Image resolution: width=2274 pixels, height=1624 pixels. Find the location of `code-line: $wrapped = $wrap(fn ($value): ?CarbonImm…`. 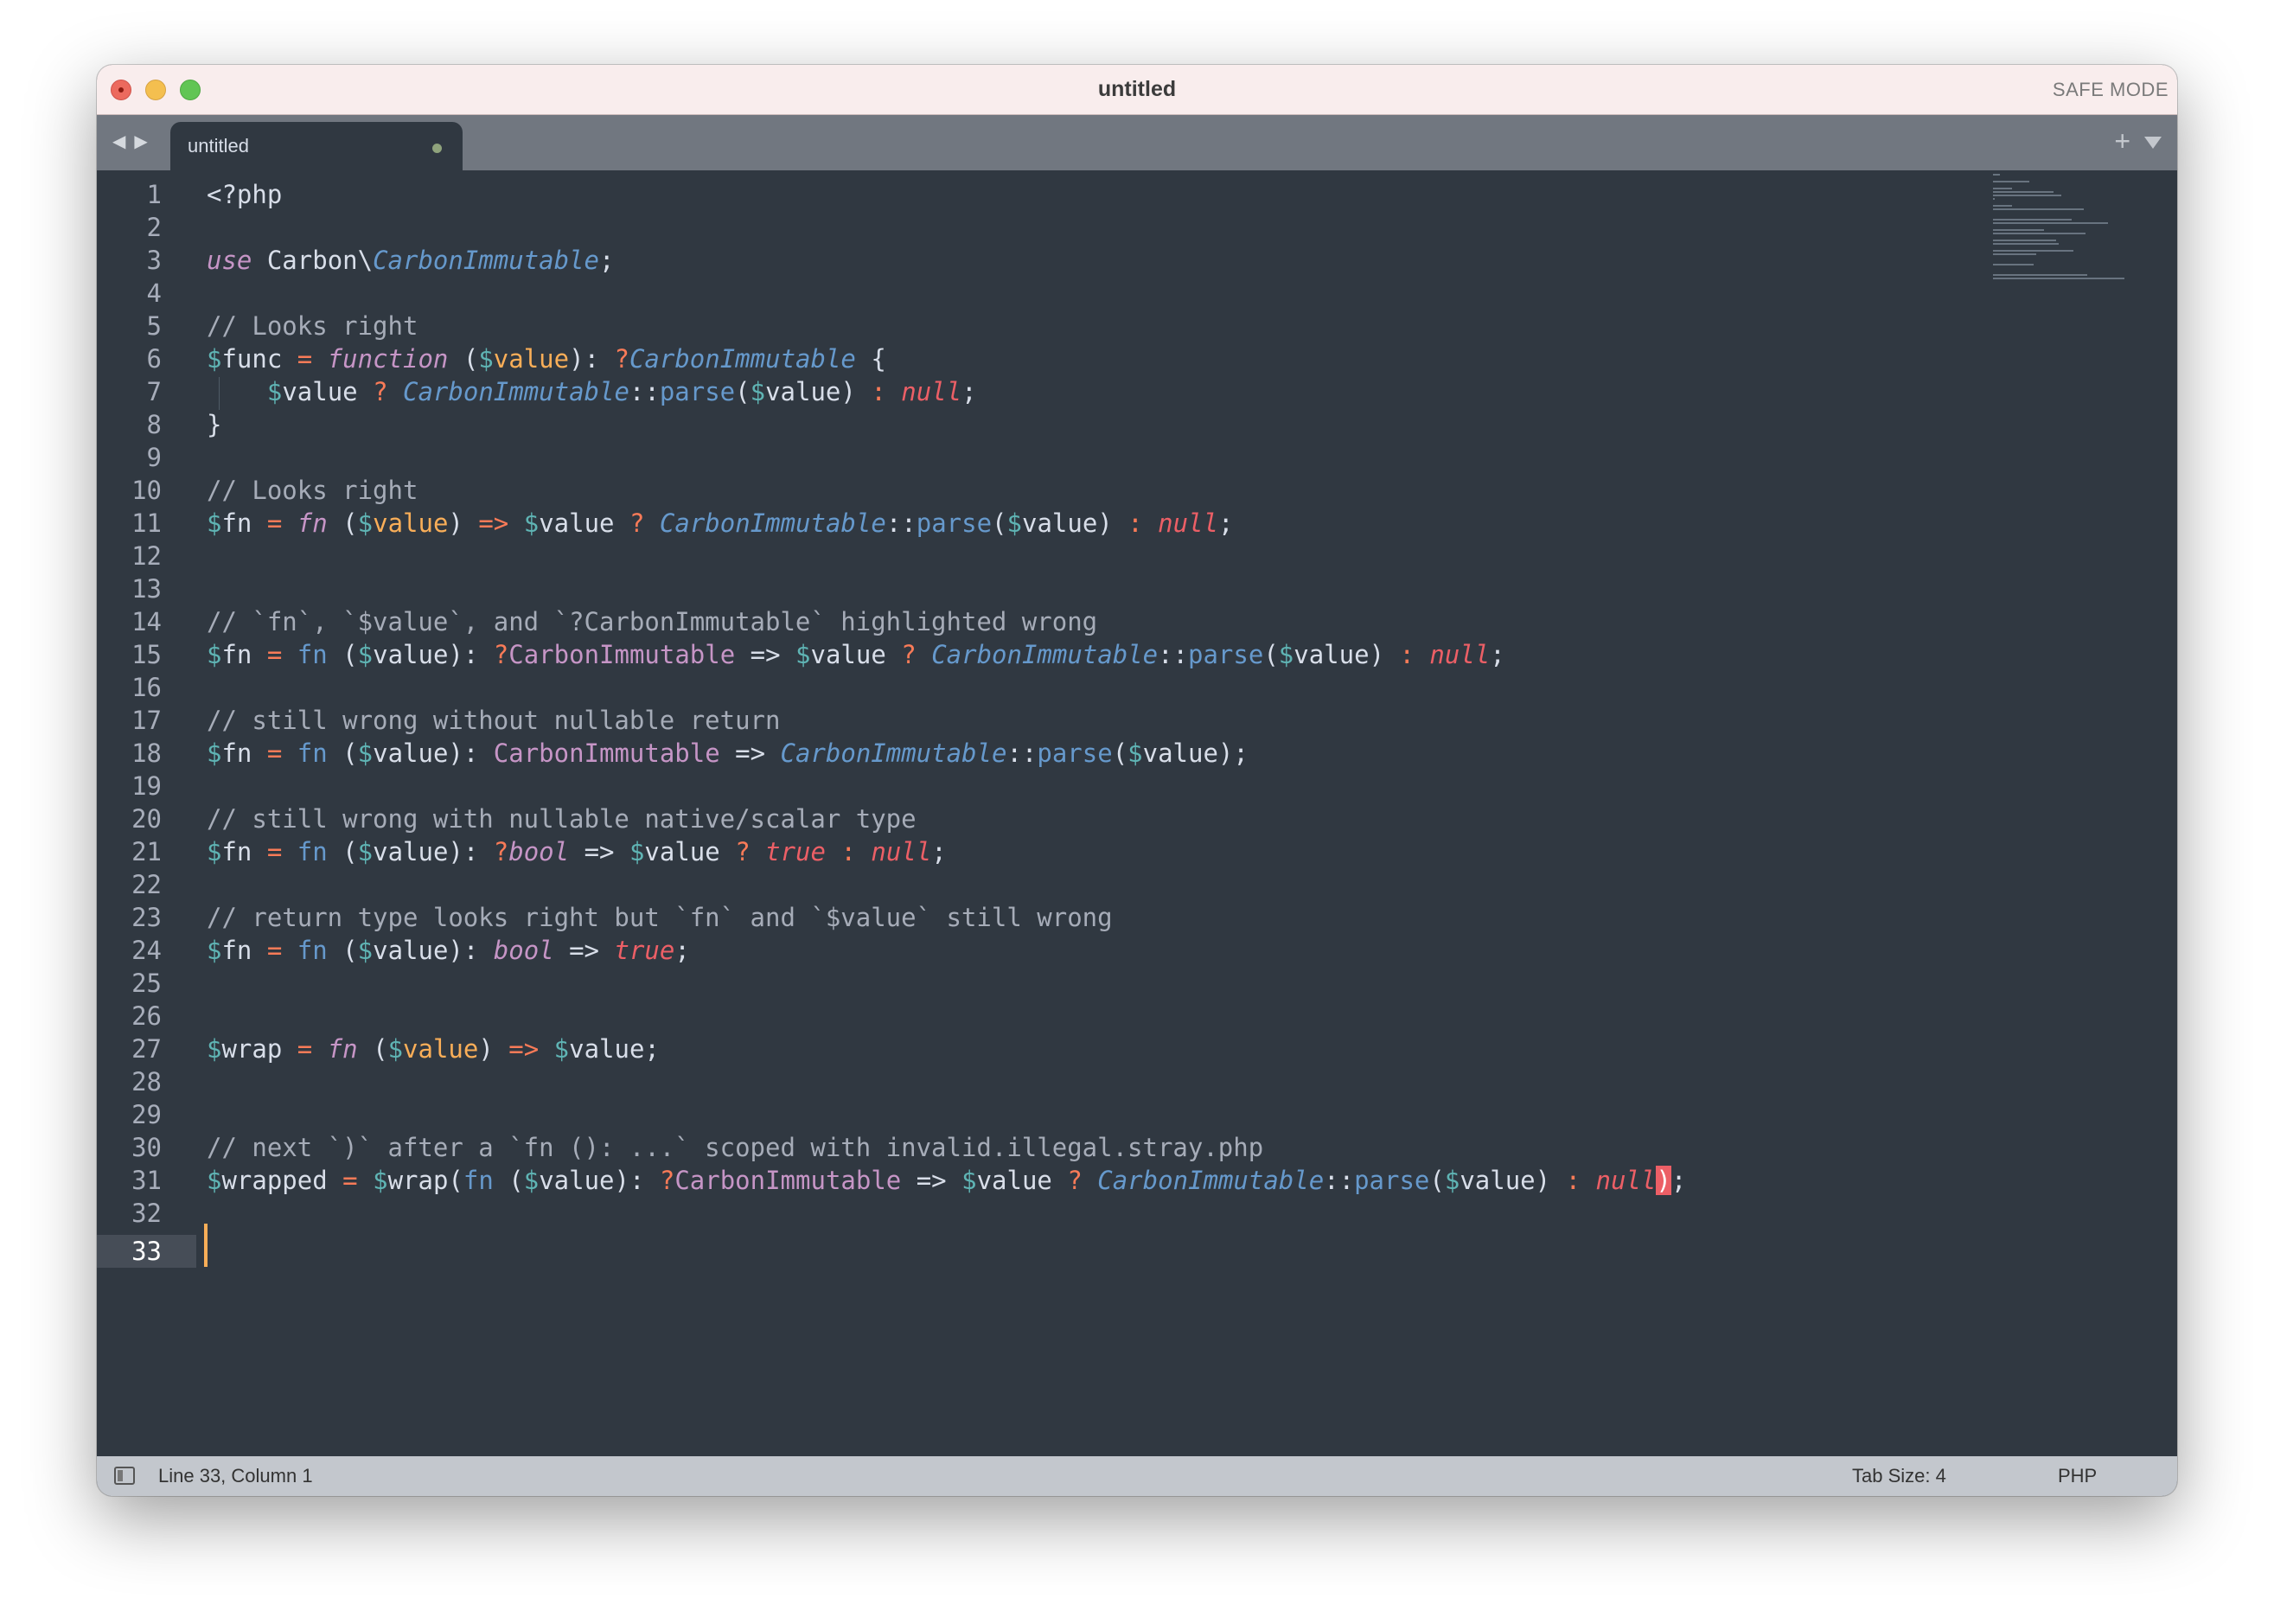

code-line: $wrapped = $wrap(fn ($value): ?CarbonImm… is located at coordinates (947, 1180).